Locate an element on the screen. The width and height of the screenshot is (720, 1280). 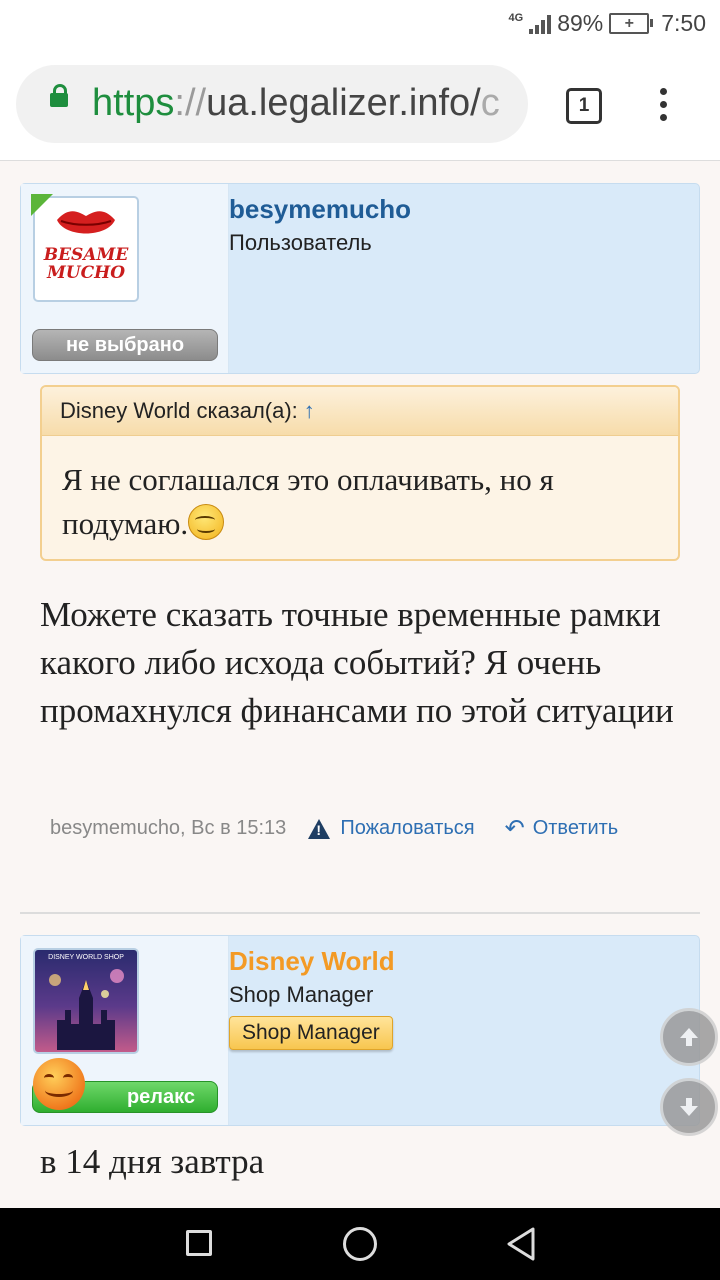
browser-toolbar: https://ua.legalizer.info/c is located at coordinates (360, 105).